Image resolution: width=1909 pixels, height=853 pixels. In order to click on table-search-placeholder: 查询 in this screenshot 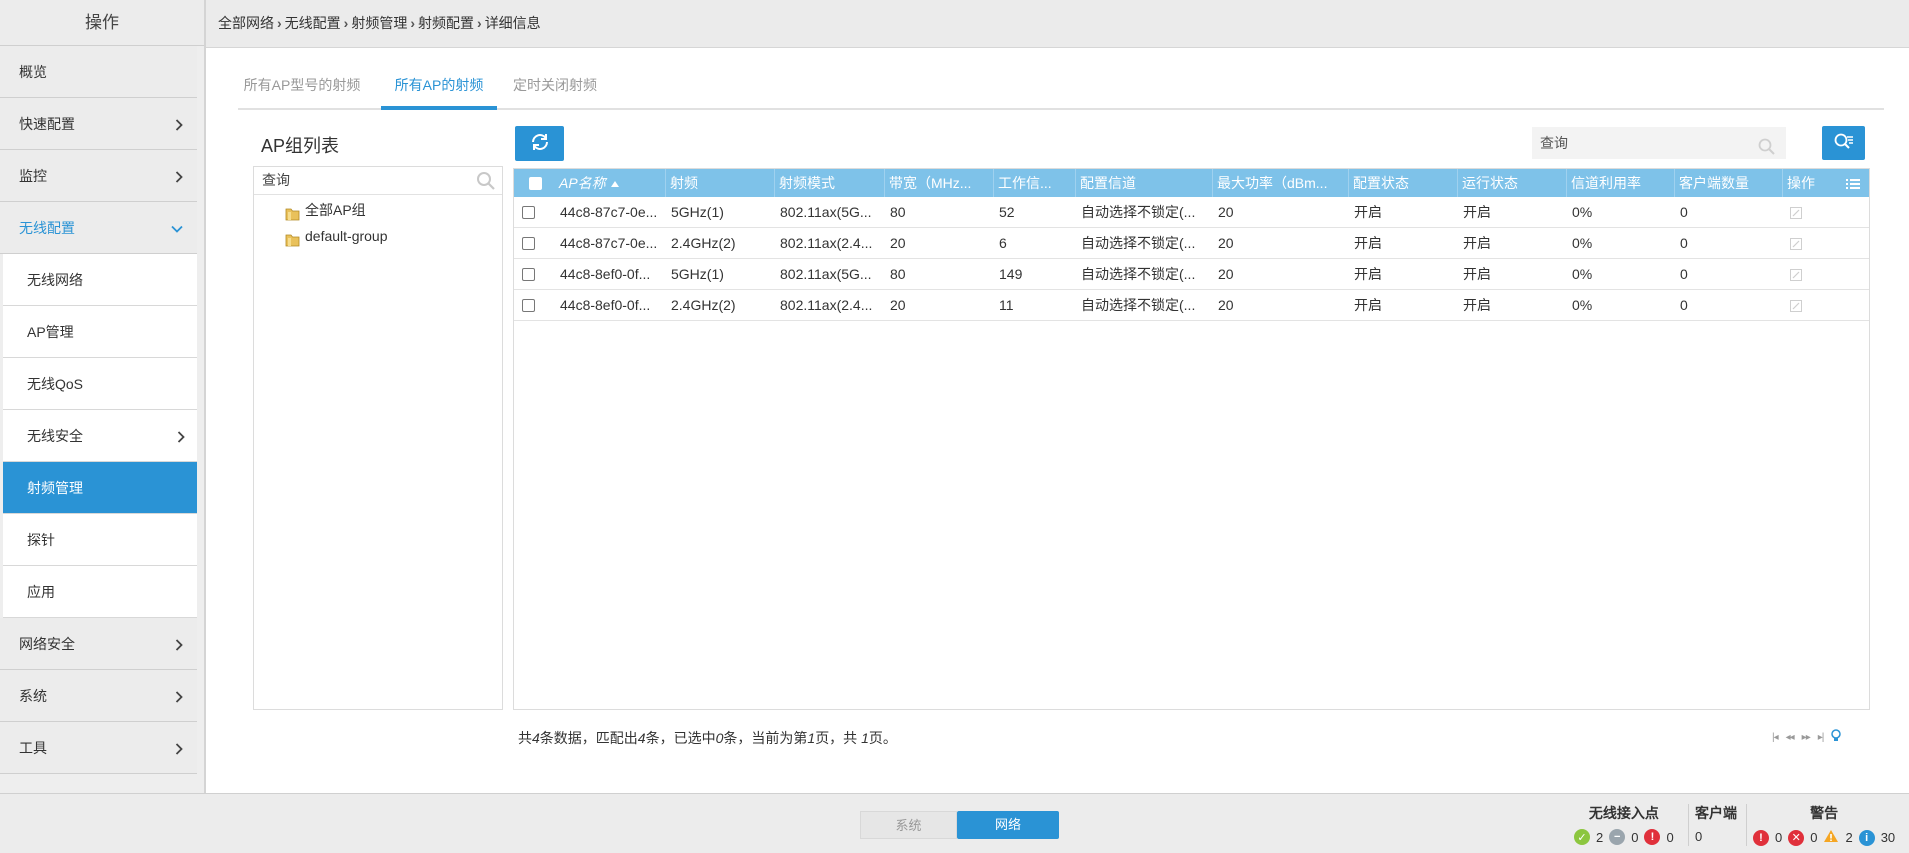, I will do `click(1554, 143)`.